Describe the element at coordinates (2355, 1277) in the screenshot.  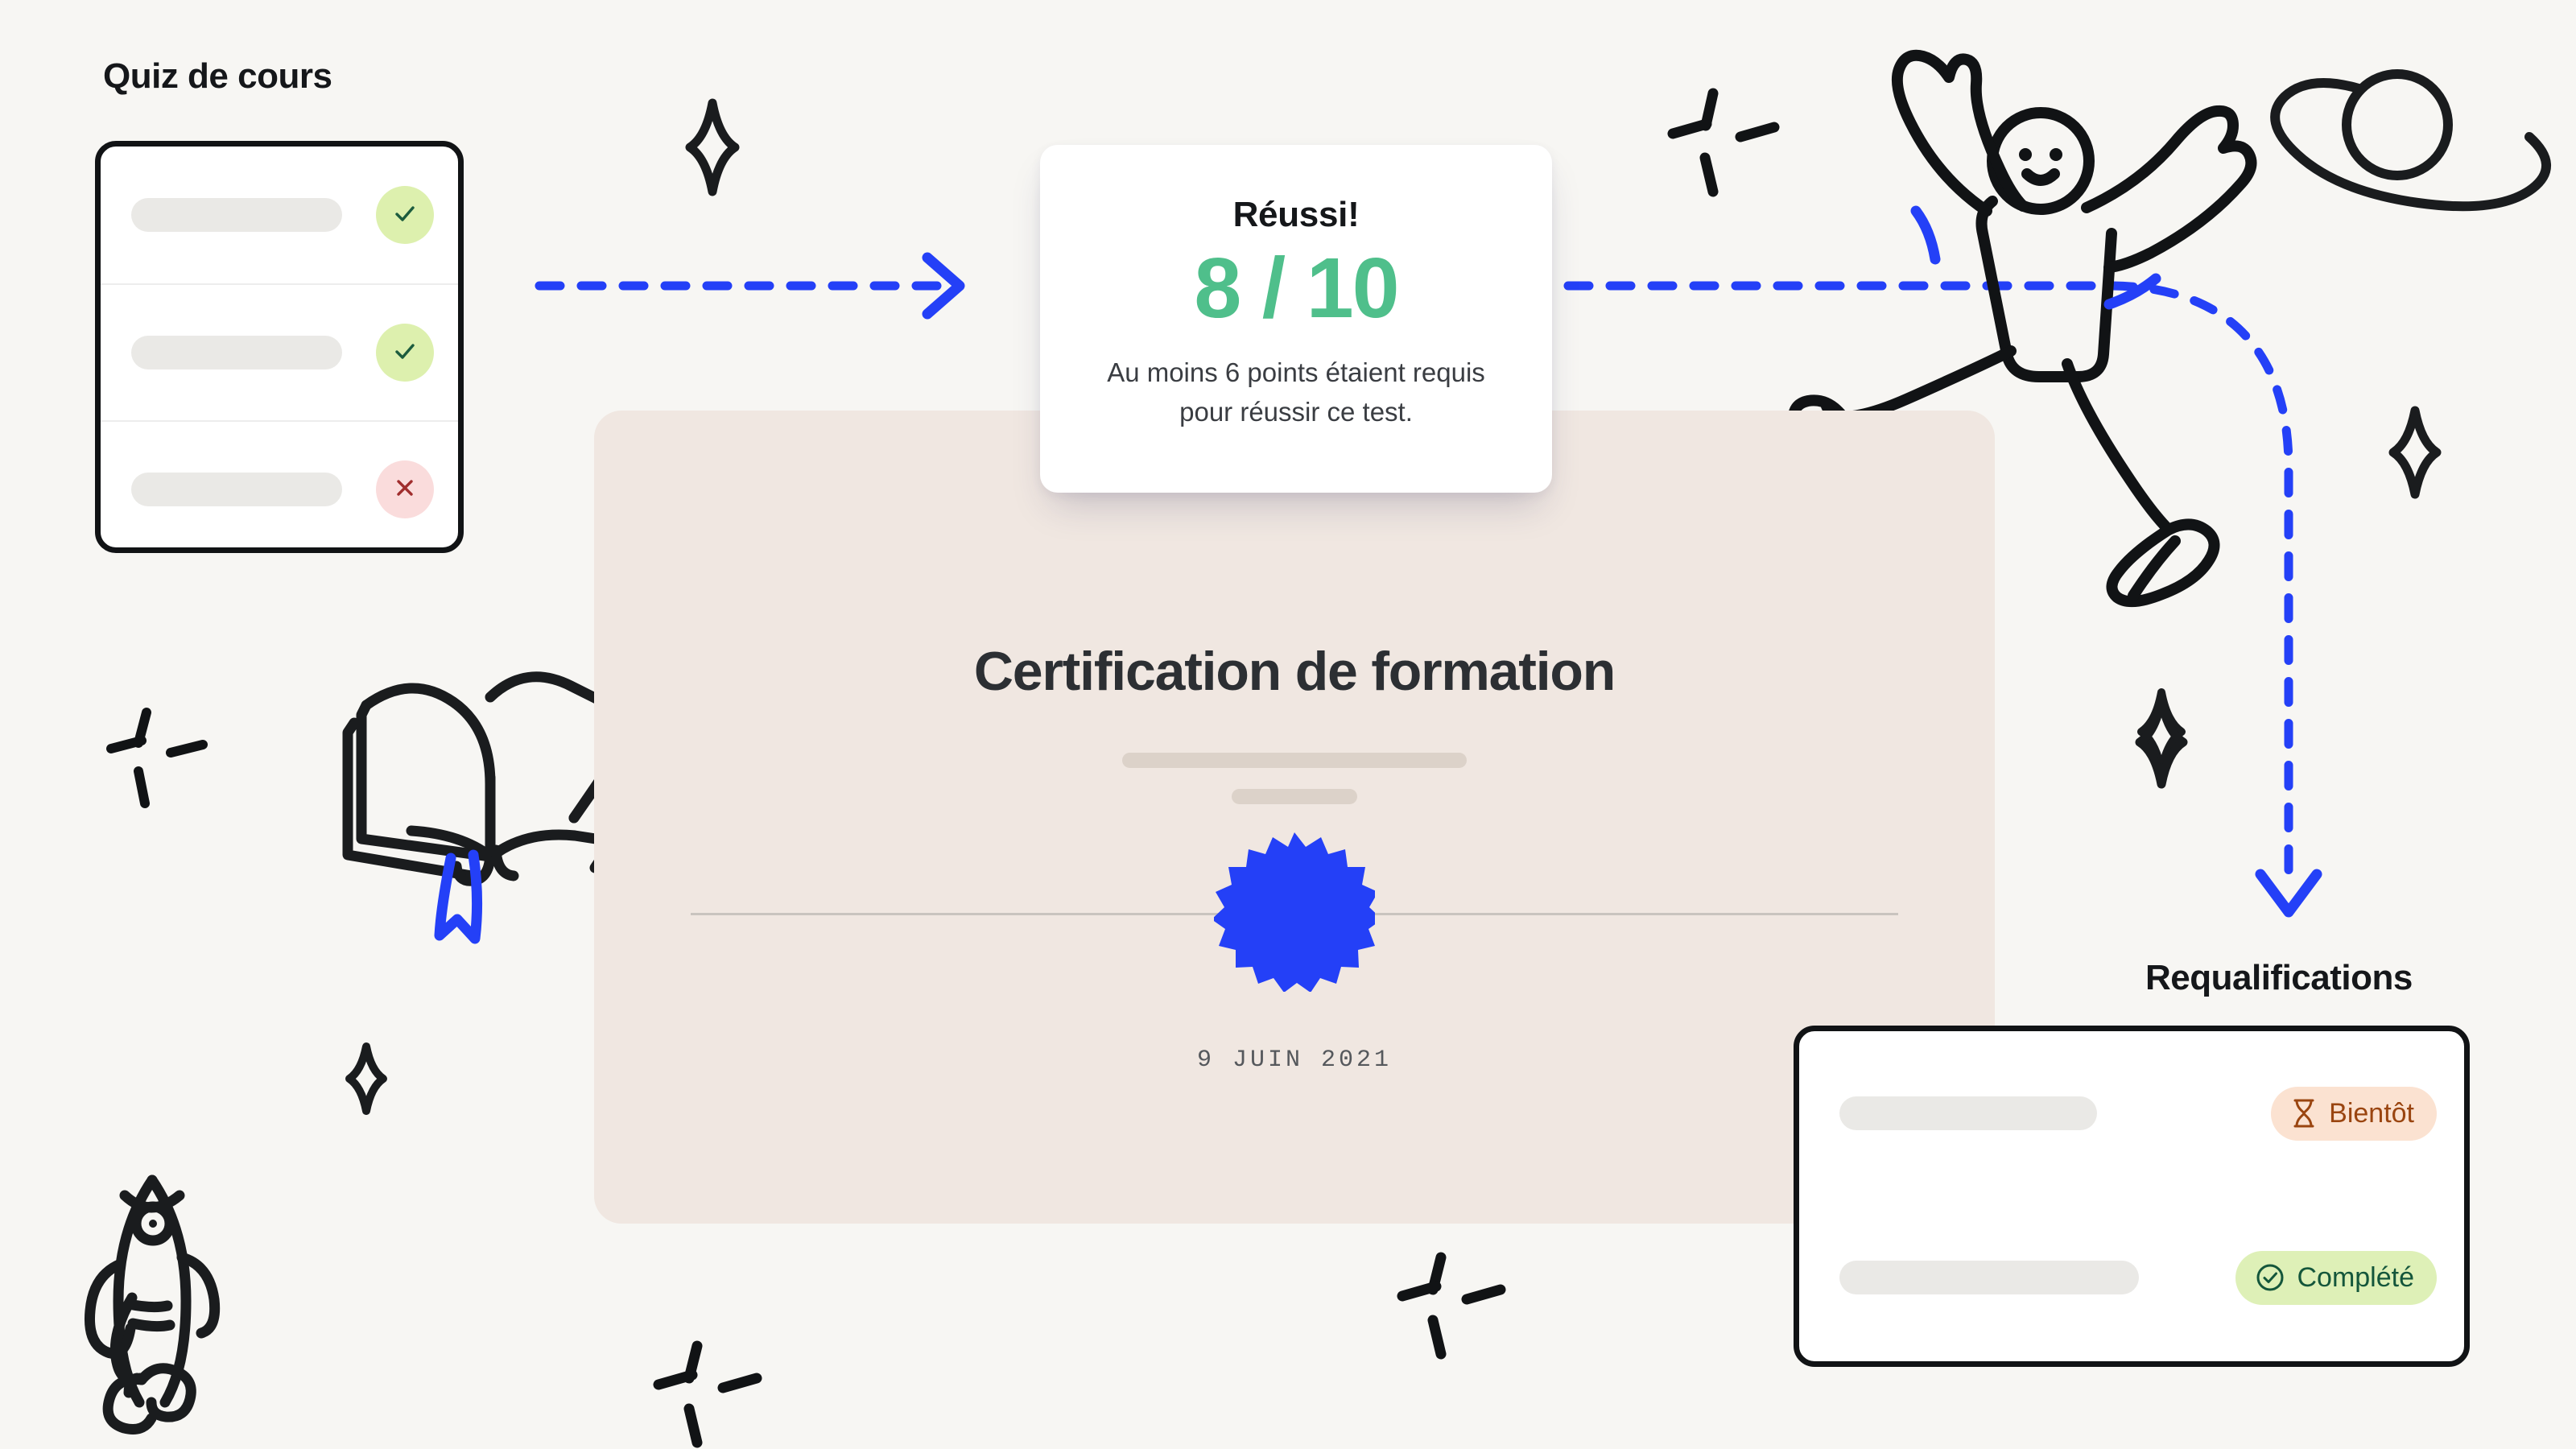
I see `status-badge-label: Complété` at that location.